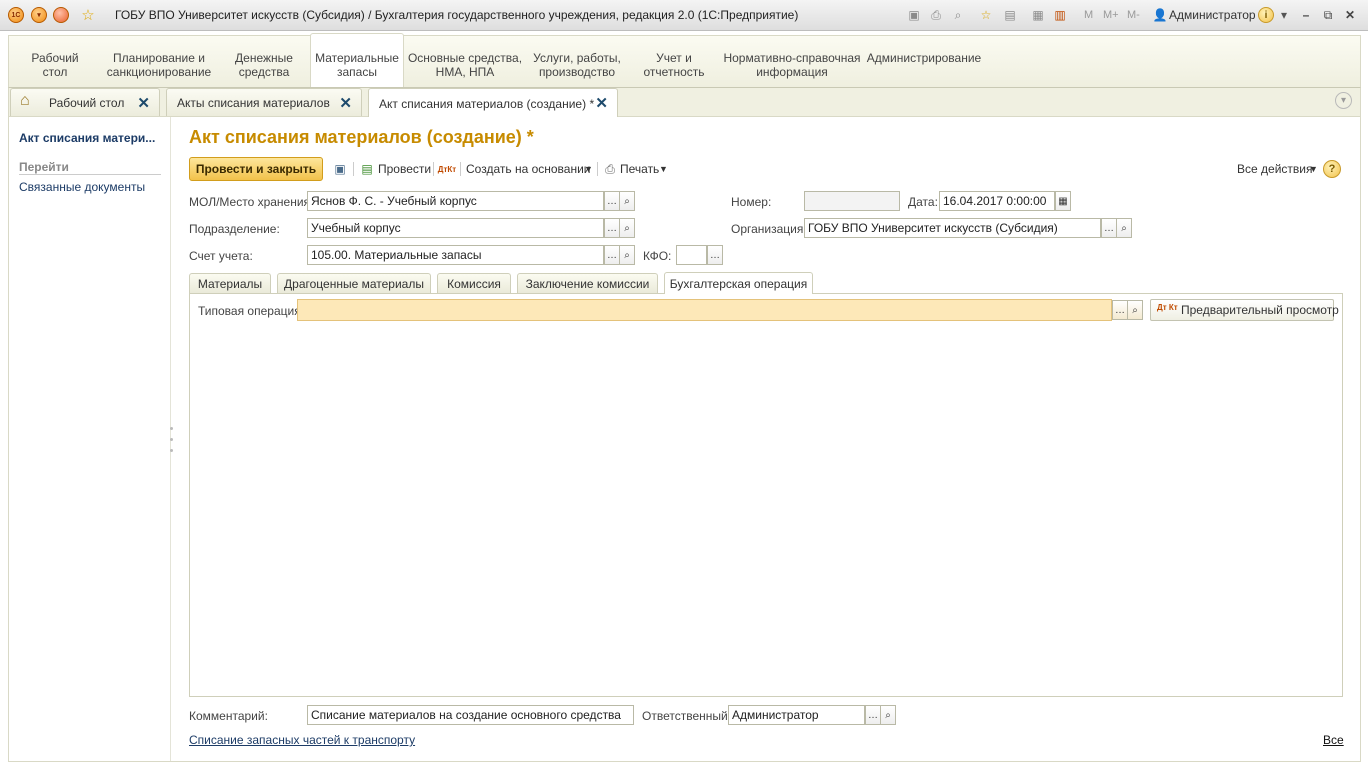 This screenshot has width=1368, height=770. I want to click on print-button: Печать, so click(639, 169).